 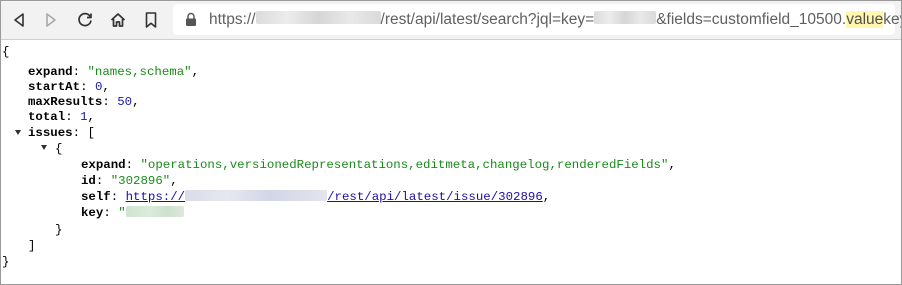 I want to click on json-key: self, so click(x=96, y=197).